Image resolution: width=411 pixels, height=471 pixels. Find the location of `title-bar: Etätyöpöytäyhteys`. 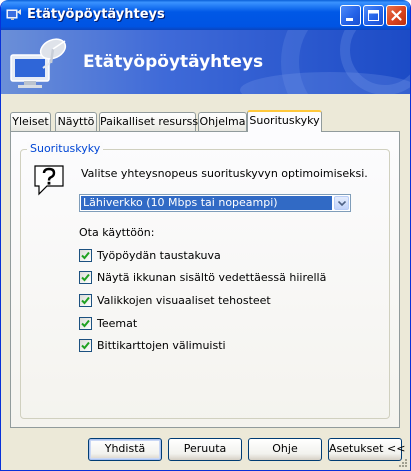

title-bar: Etätyöpöytäyhteys is located at coordinates (205, 15).